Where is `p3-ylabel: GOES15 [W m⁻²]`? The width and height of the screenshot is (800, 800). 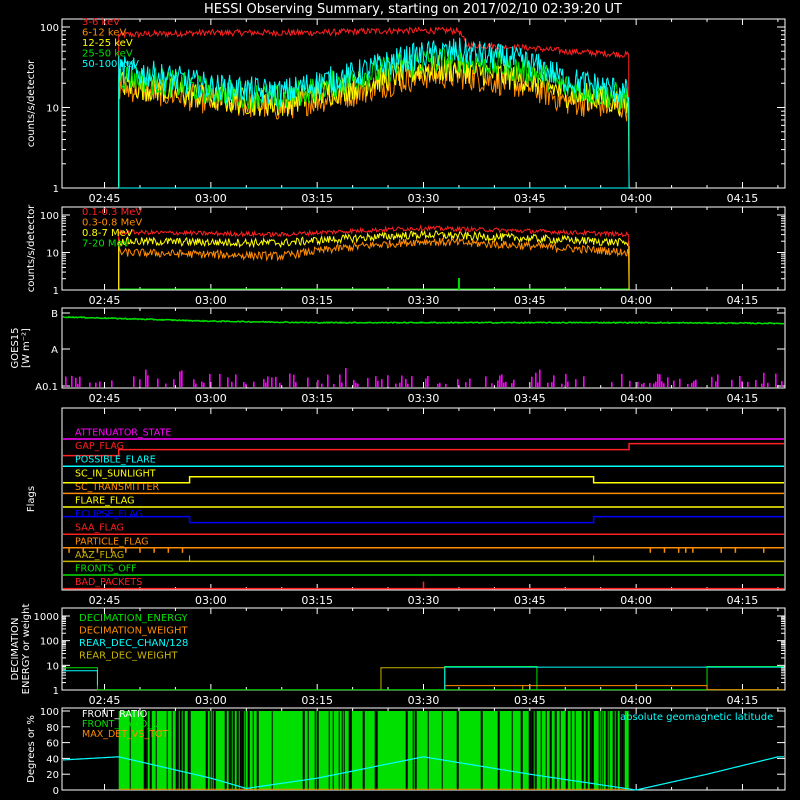
p3-ylabel: GOES15 [W m⁻²] is located at coordinates (21, 347).